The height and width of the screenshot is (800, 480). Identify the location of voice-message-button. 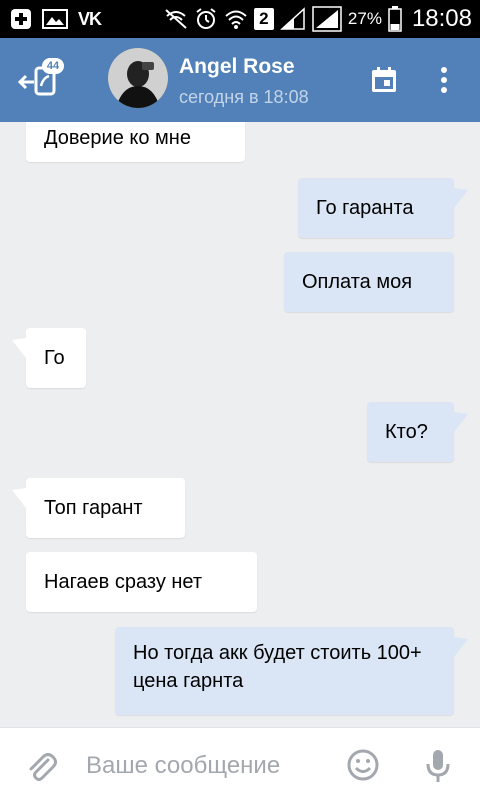
(438, 766).